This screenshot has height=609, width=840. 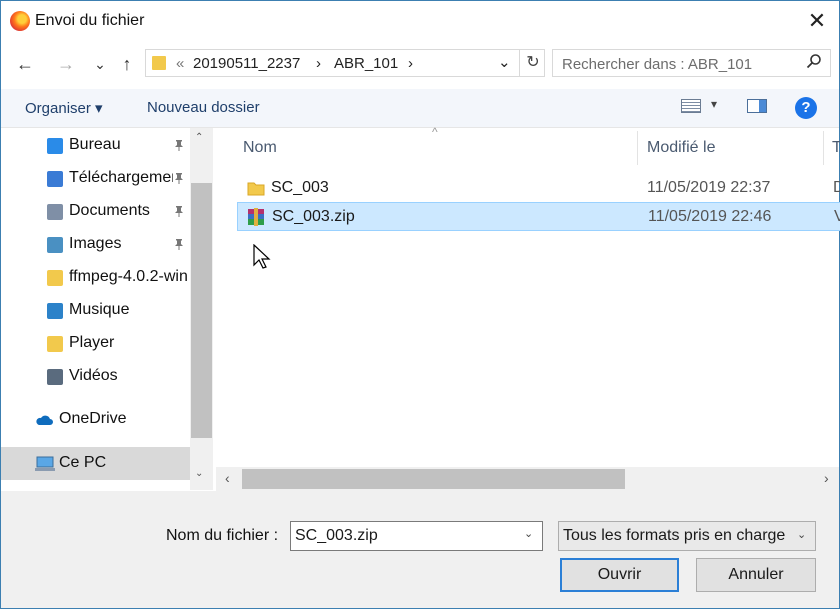 I want to click on filename-label: Nom du fichier :, so click(x=222, y=535).